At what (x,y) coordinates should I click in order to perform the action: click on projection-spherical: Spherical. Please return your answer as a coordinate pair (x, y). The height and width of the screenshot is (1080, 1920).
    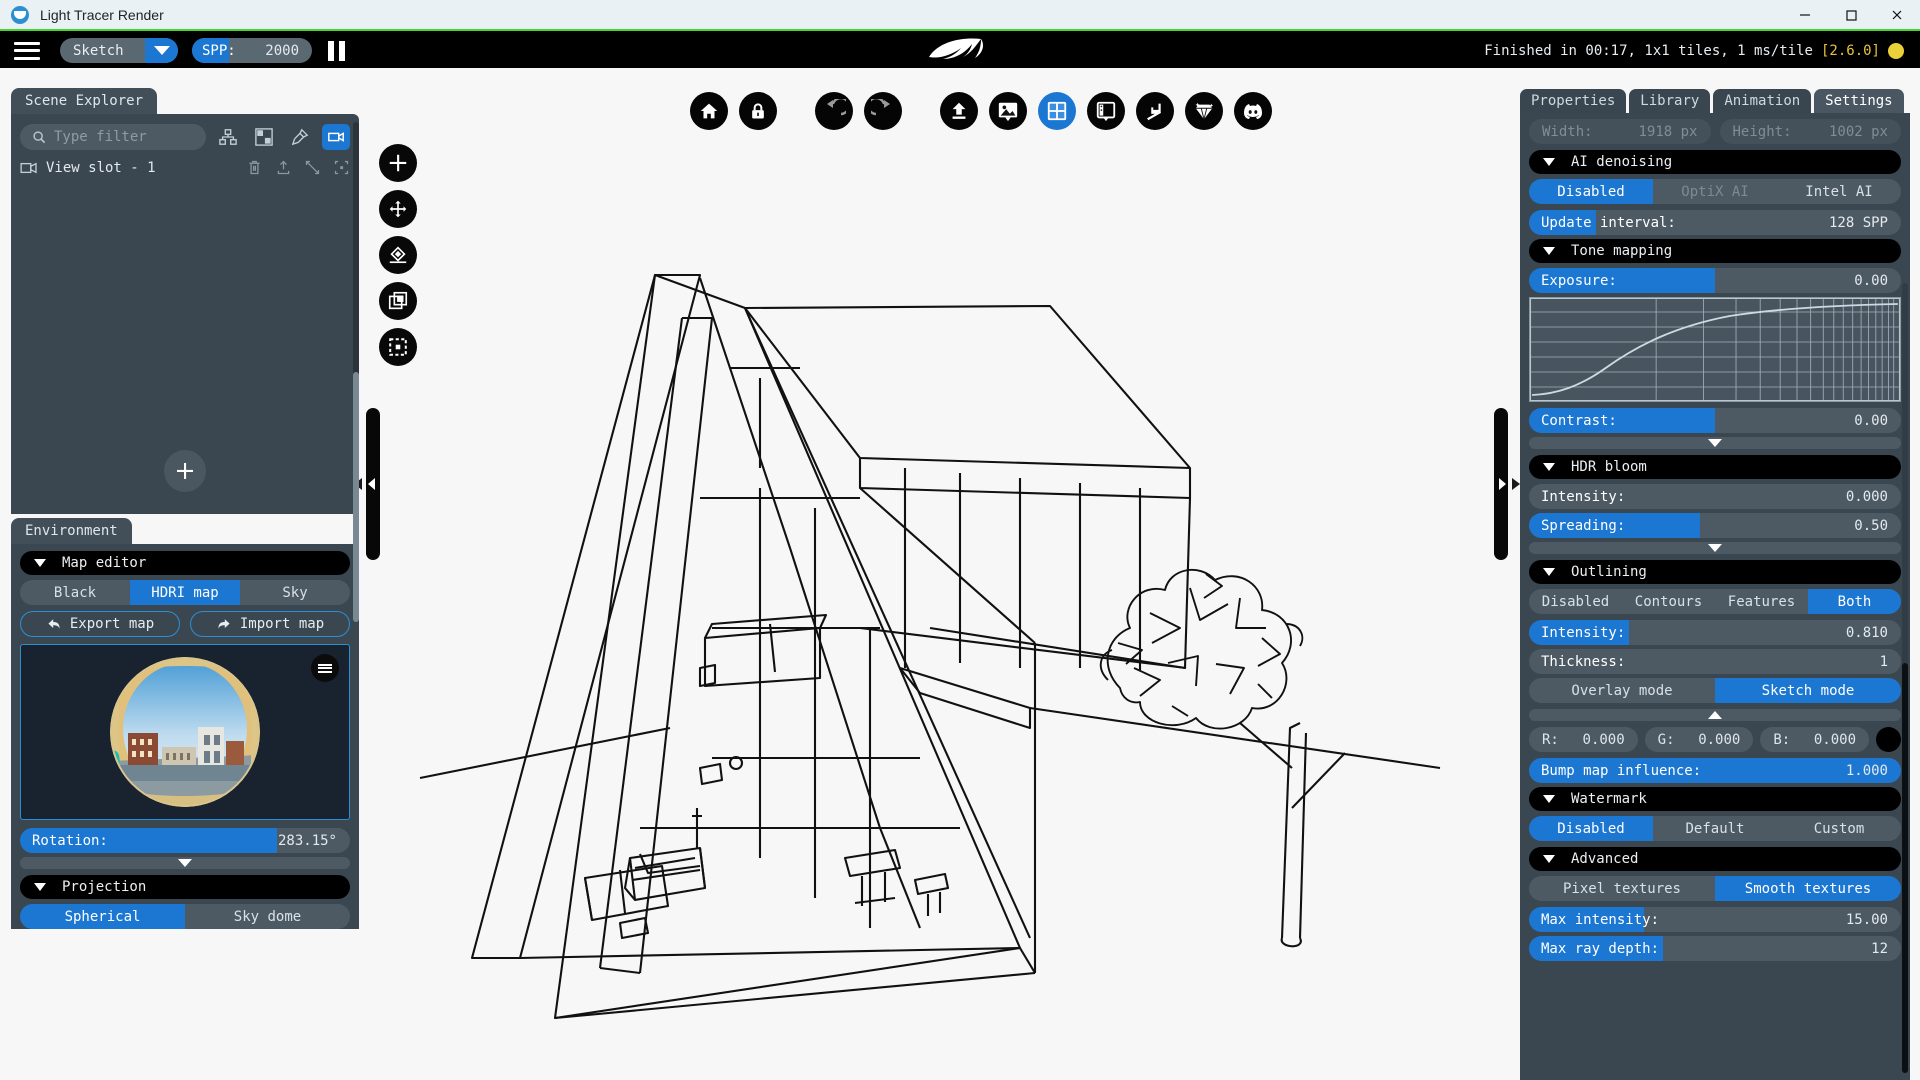
    Looking at the image, I should click on (102, 916).